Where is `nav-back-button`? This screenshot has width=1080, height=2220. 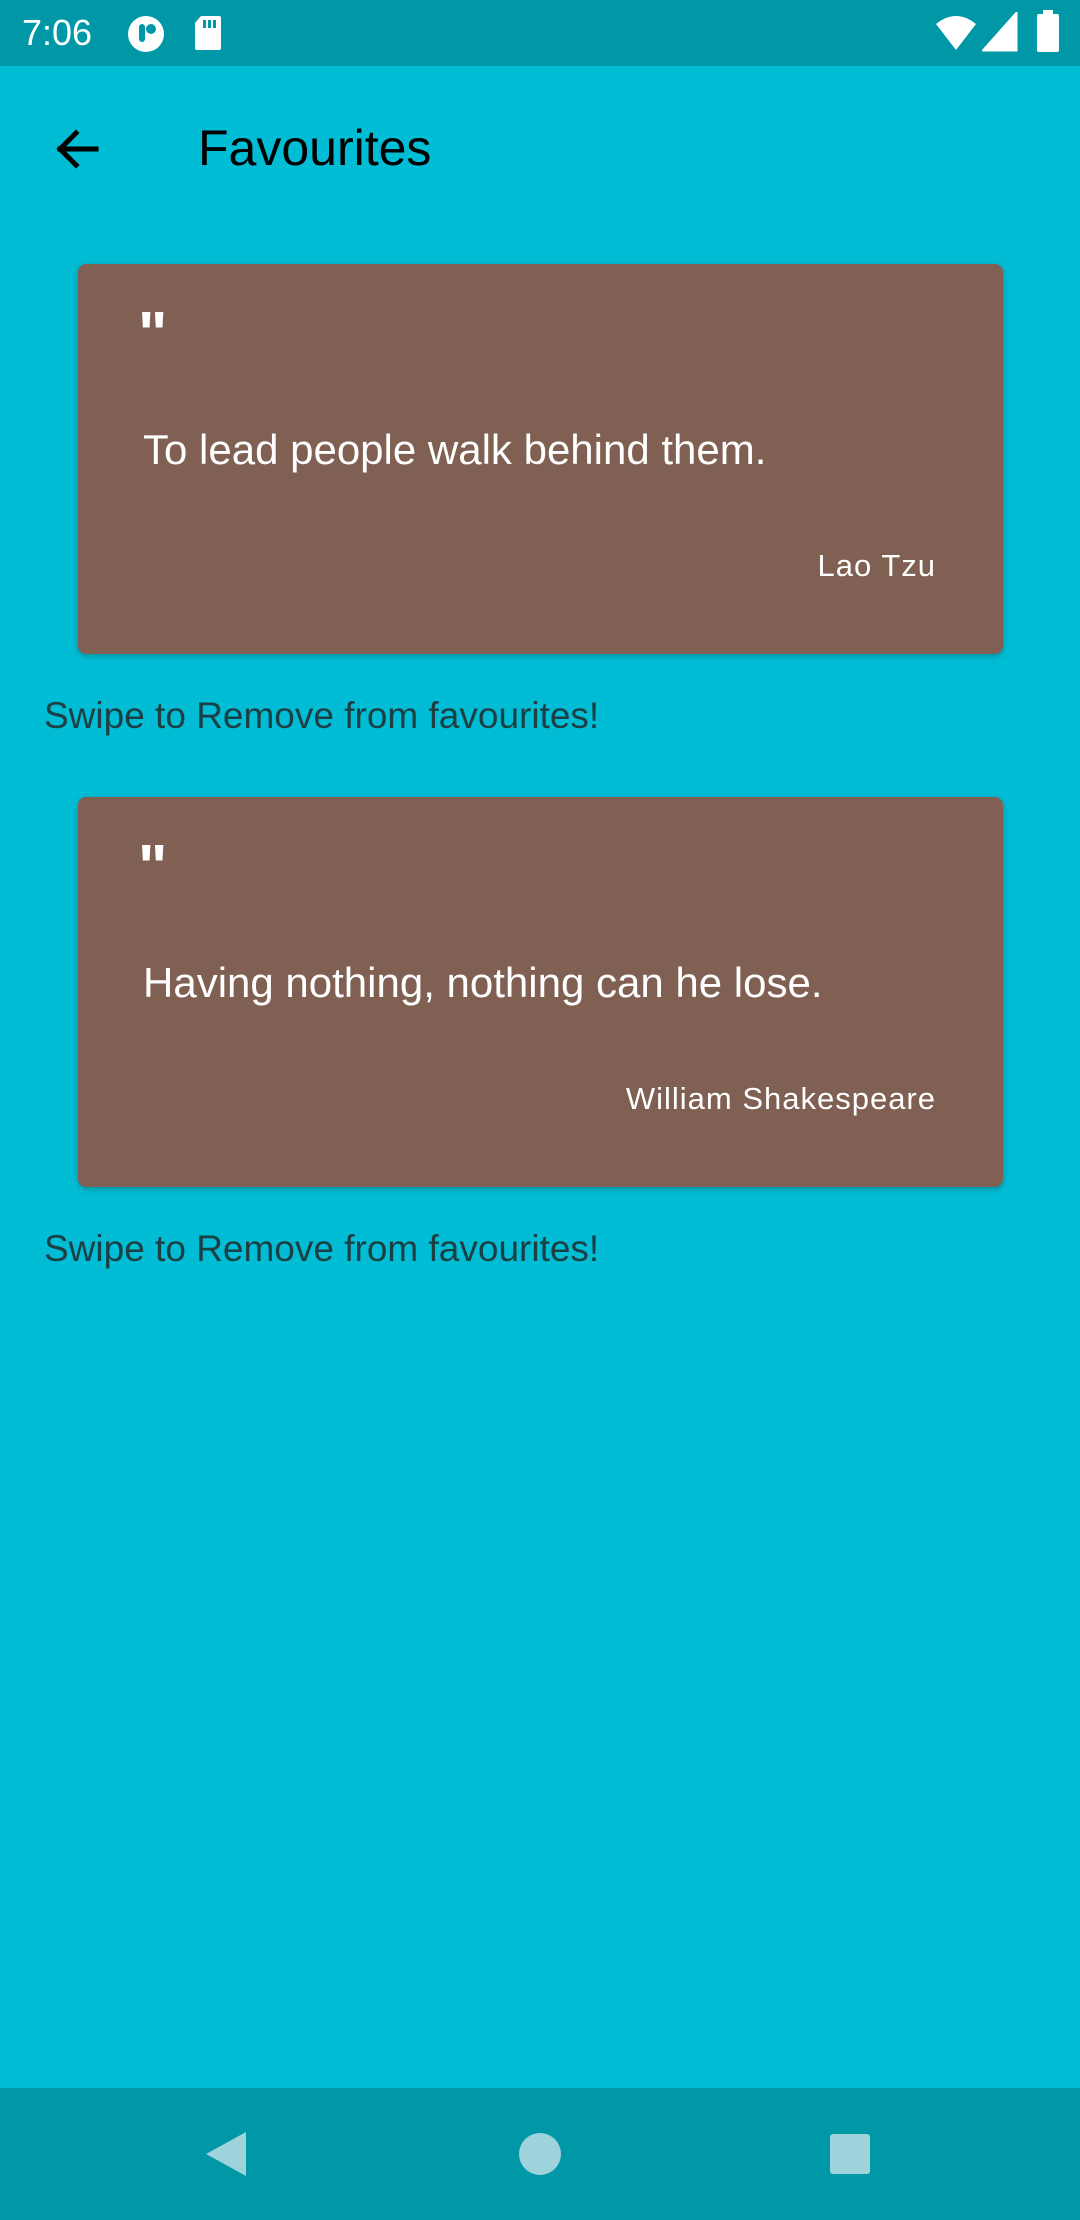 nav-back-button is located at coordinates (226, 2154).